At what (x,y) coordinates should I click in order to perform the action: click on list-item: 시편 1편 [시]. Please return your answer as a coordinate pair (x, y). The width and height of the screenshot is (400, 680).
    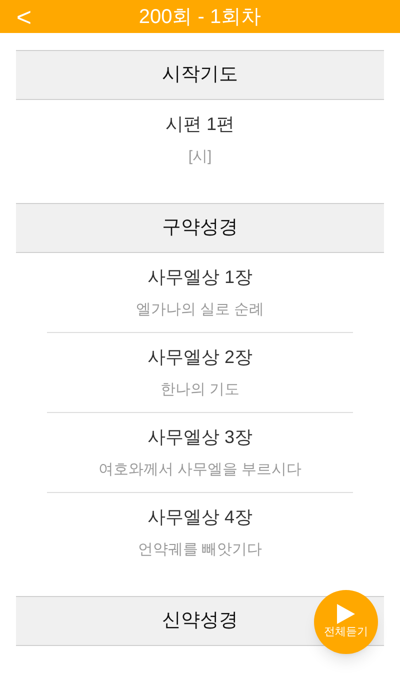
    Looking at the image, I should click on (200, 140).